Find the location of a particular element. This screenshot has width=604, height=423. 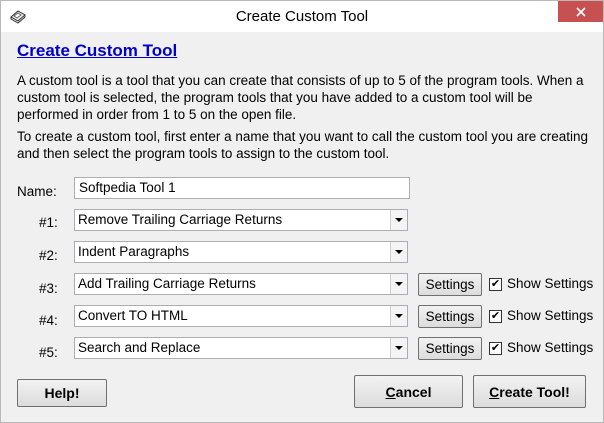

close-icon is located at coordinates (580, 11).